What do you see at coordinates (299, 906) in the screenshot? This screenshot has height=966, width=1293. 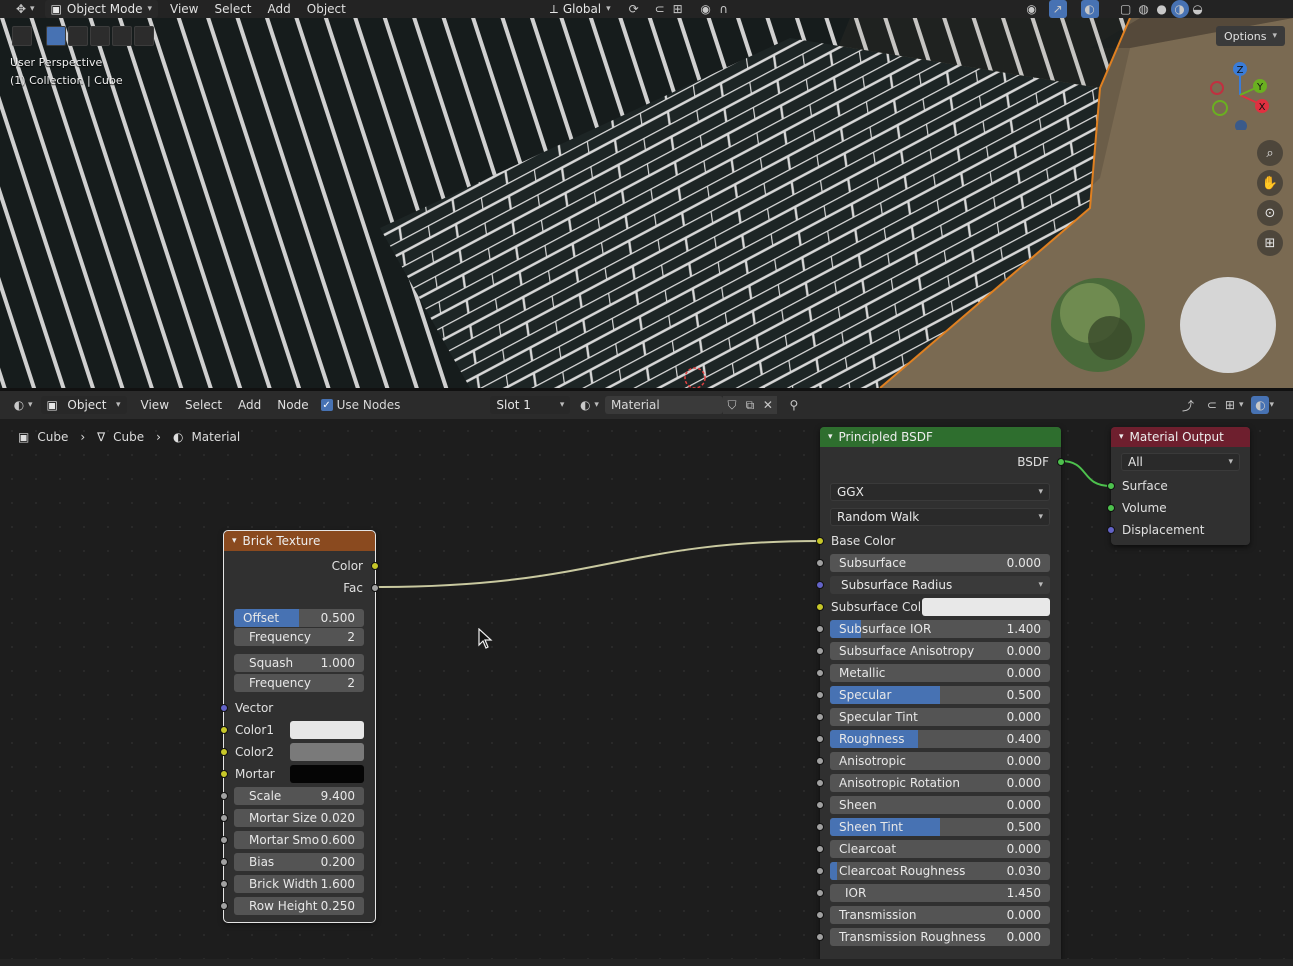 I see `brick-param-field: Row Height 0.250` at bounding box center [299, 906].